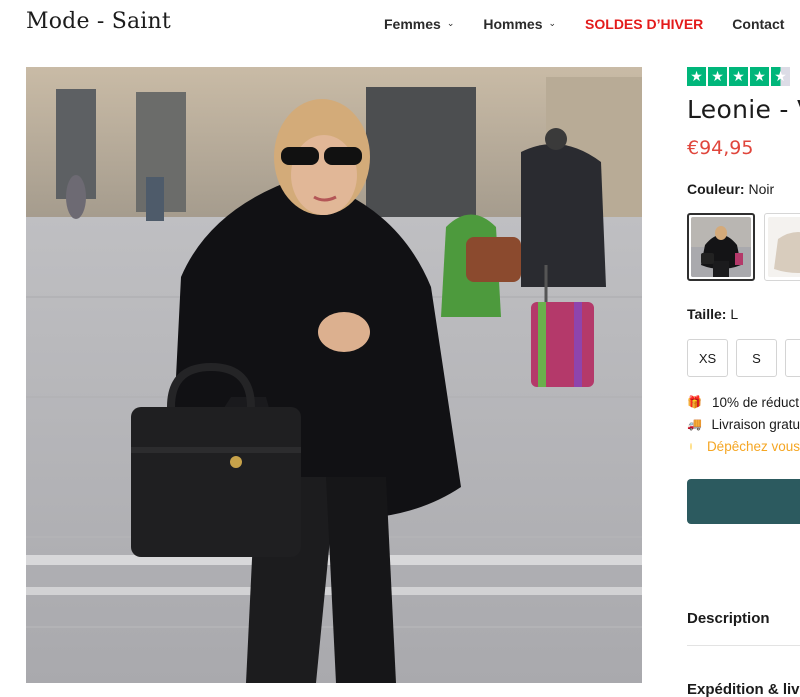 This screenshot has height=697, width=800. What do you see at coordinates (513, 24) in the screenshot?
I see `nav-hommes-label: Hommes` at bounding box center [513, 24].